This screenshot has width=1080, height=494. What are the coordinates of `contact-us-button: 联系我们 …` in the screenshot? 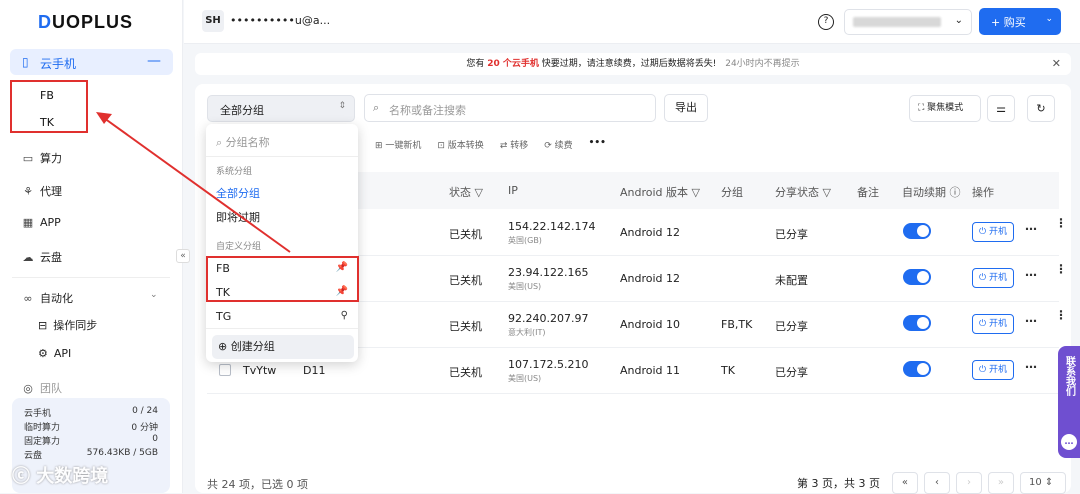 It's located at (1069, 402).